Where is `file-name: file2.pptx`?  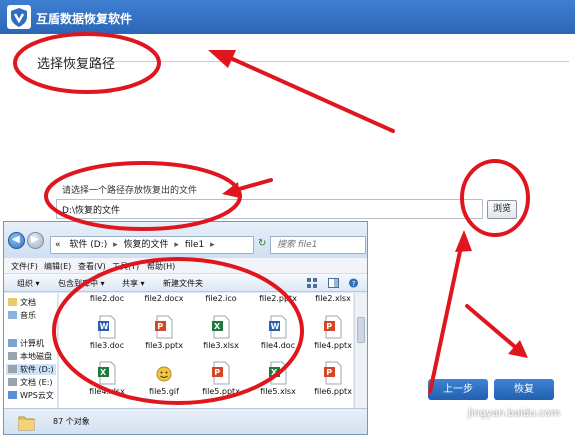
file-name: file2.pptx is located at coordinates (278, 298).